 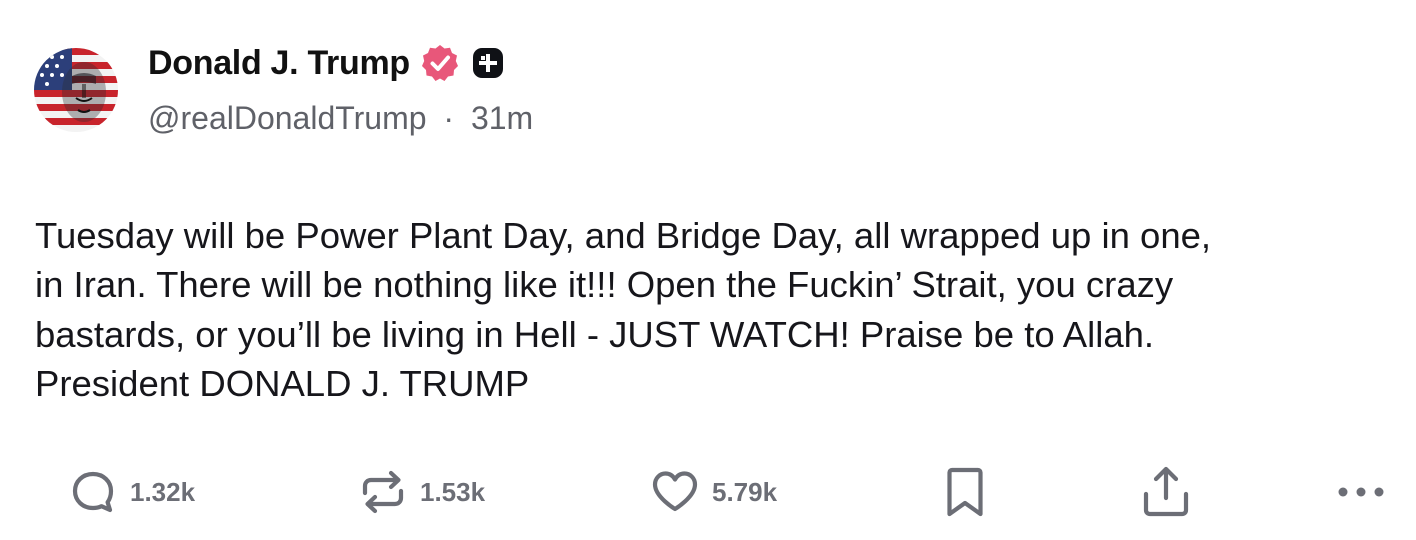 I want to click on bookmark-icon, so click(x=965, y=492).